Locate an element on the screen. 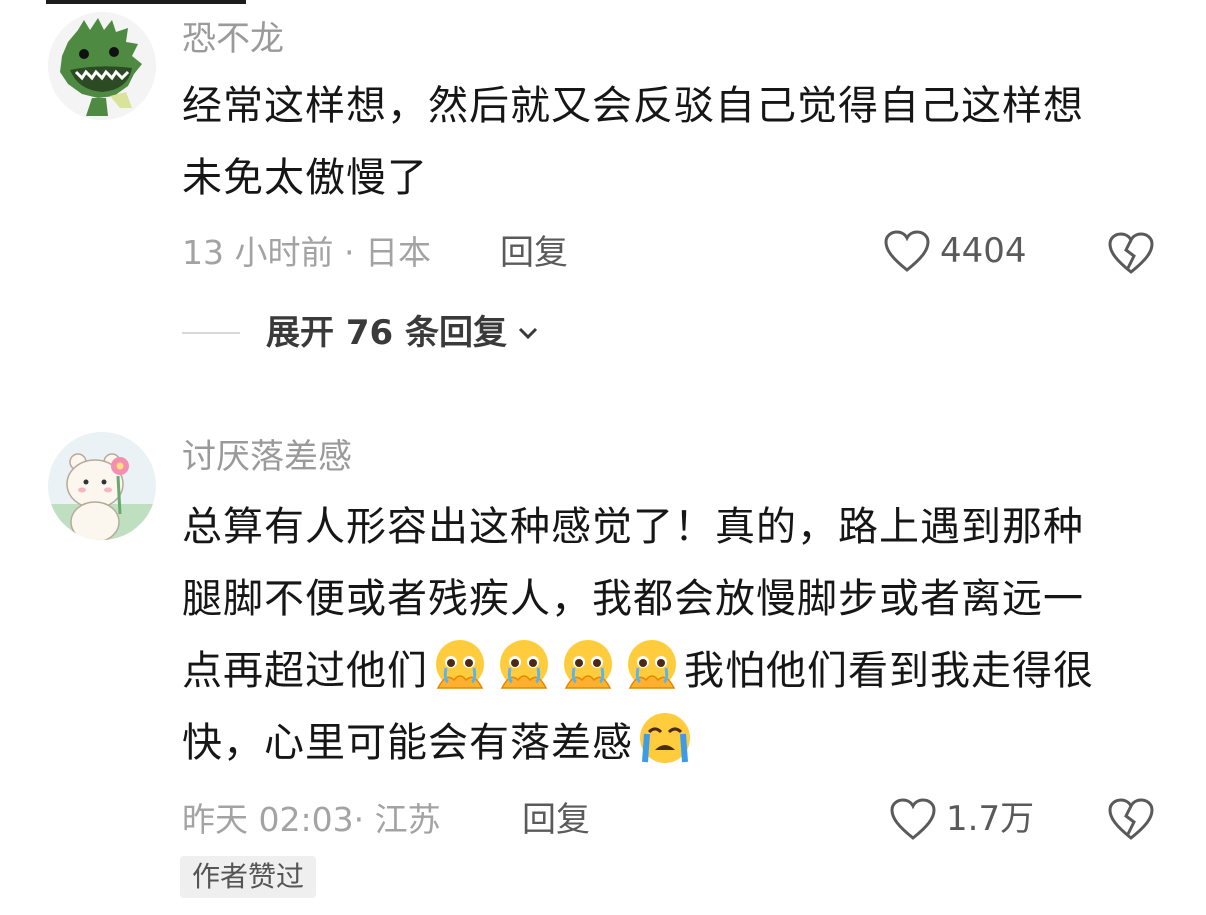 The height and width of the screenshot is (915, 1206). expand-replies-label: 展开 76 条回复 is located at coordinates (386, 333).